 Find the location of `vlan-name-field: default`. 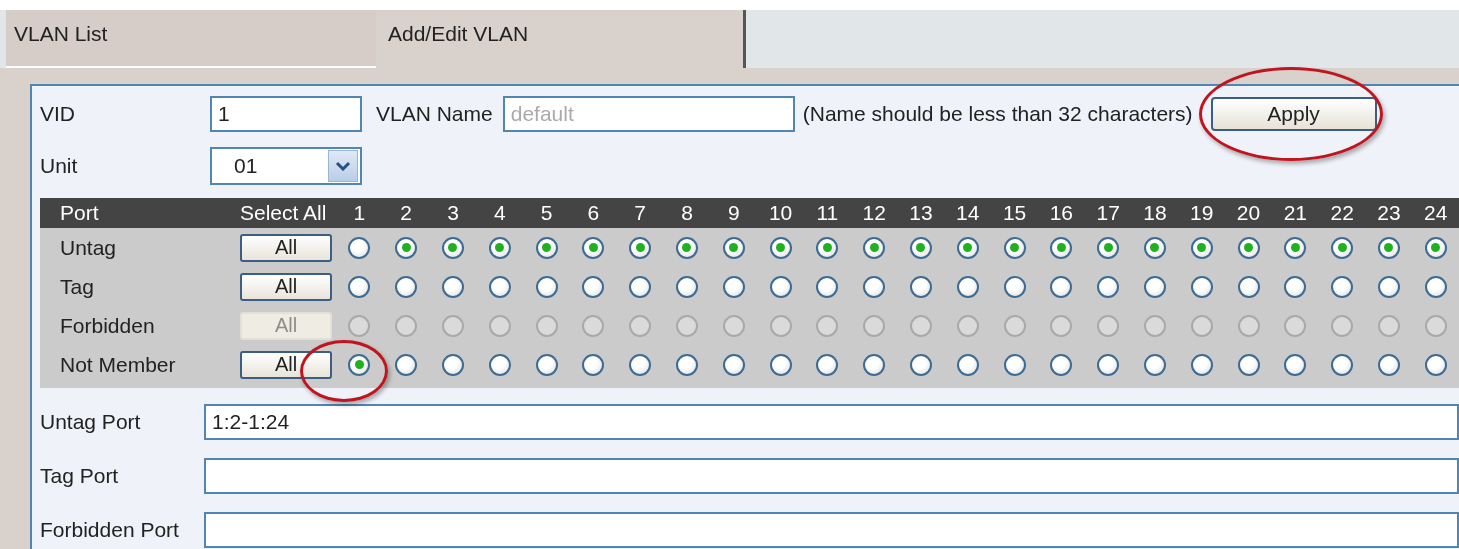

vlan-name-field: default is located at coordinates (648, 114).